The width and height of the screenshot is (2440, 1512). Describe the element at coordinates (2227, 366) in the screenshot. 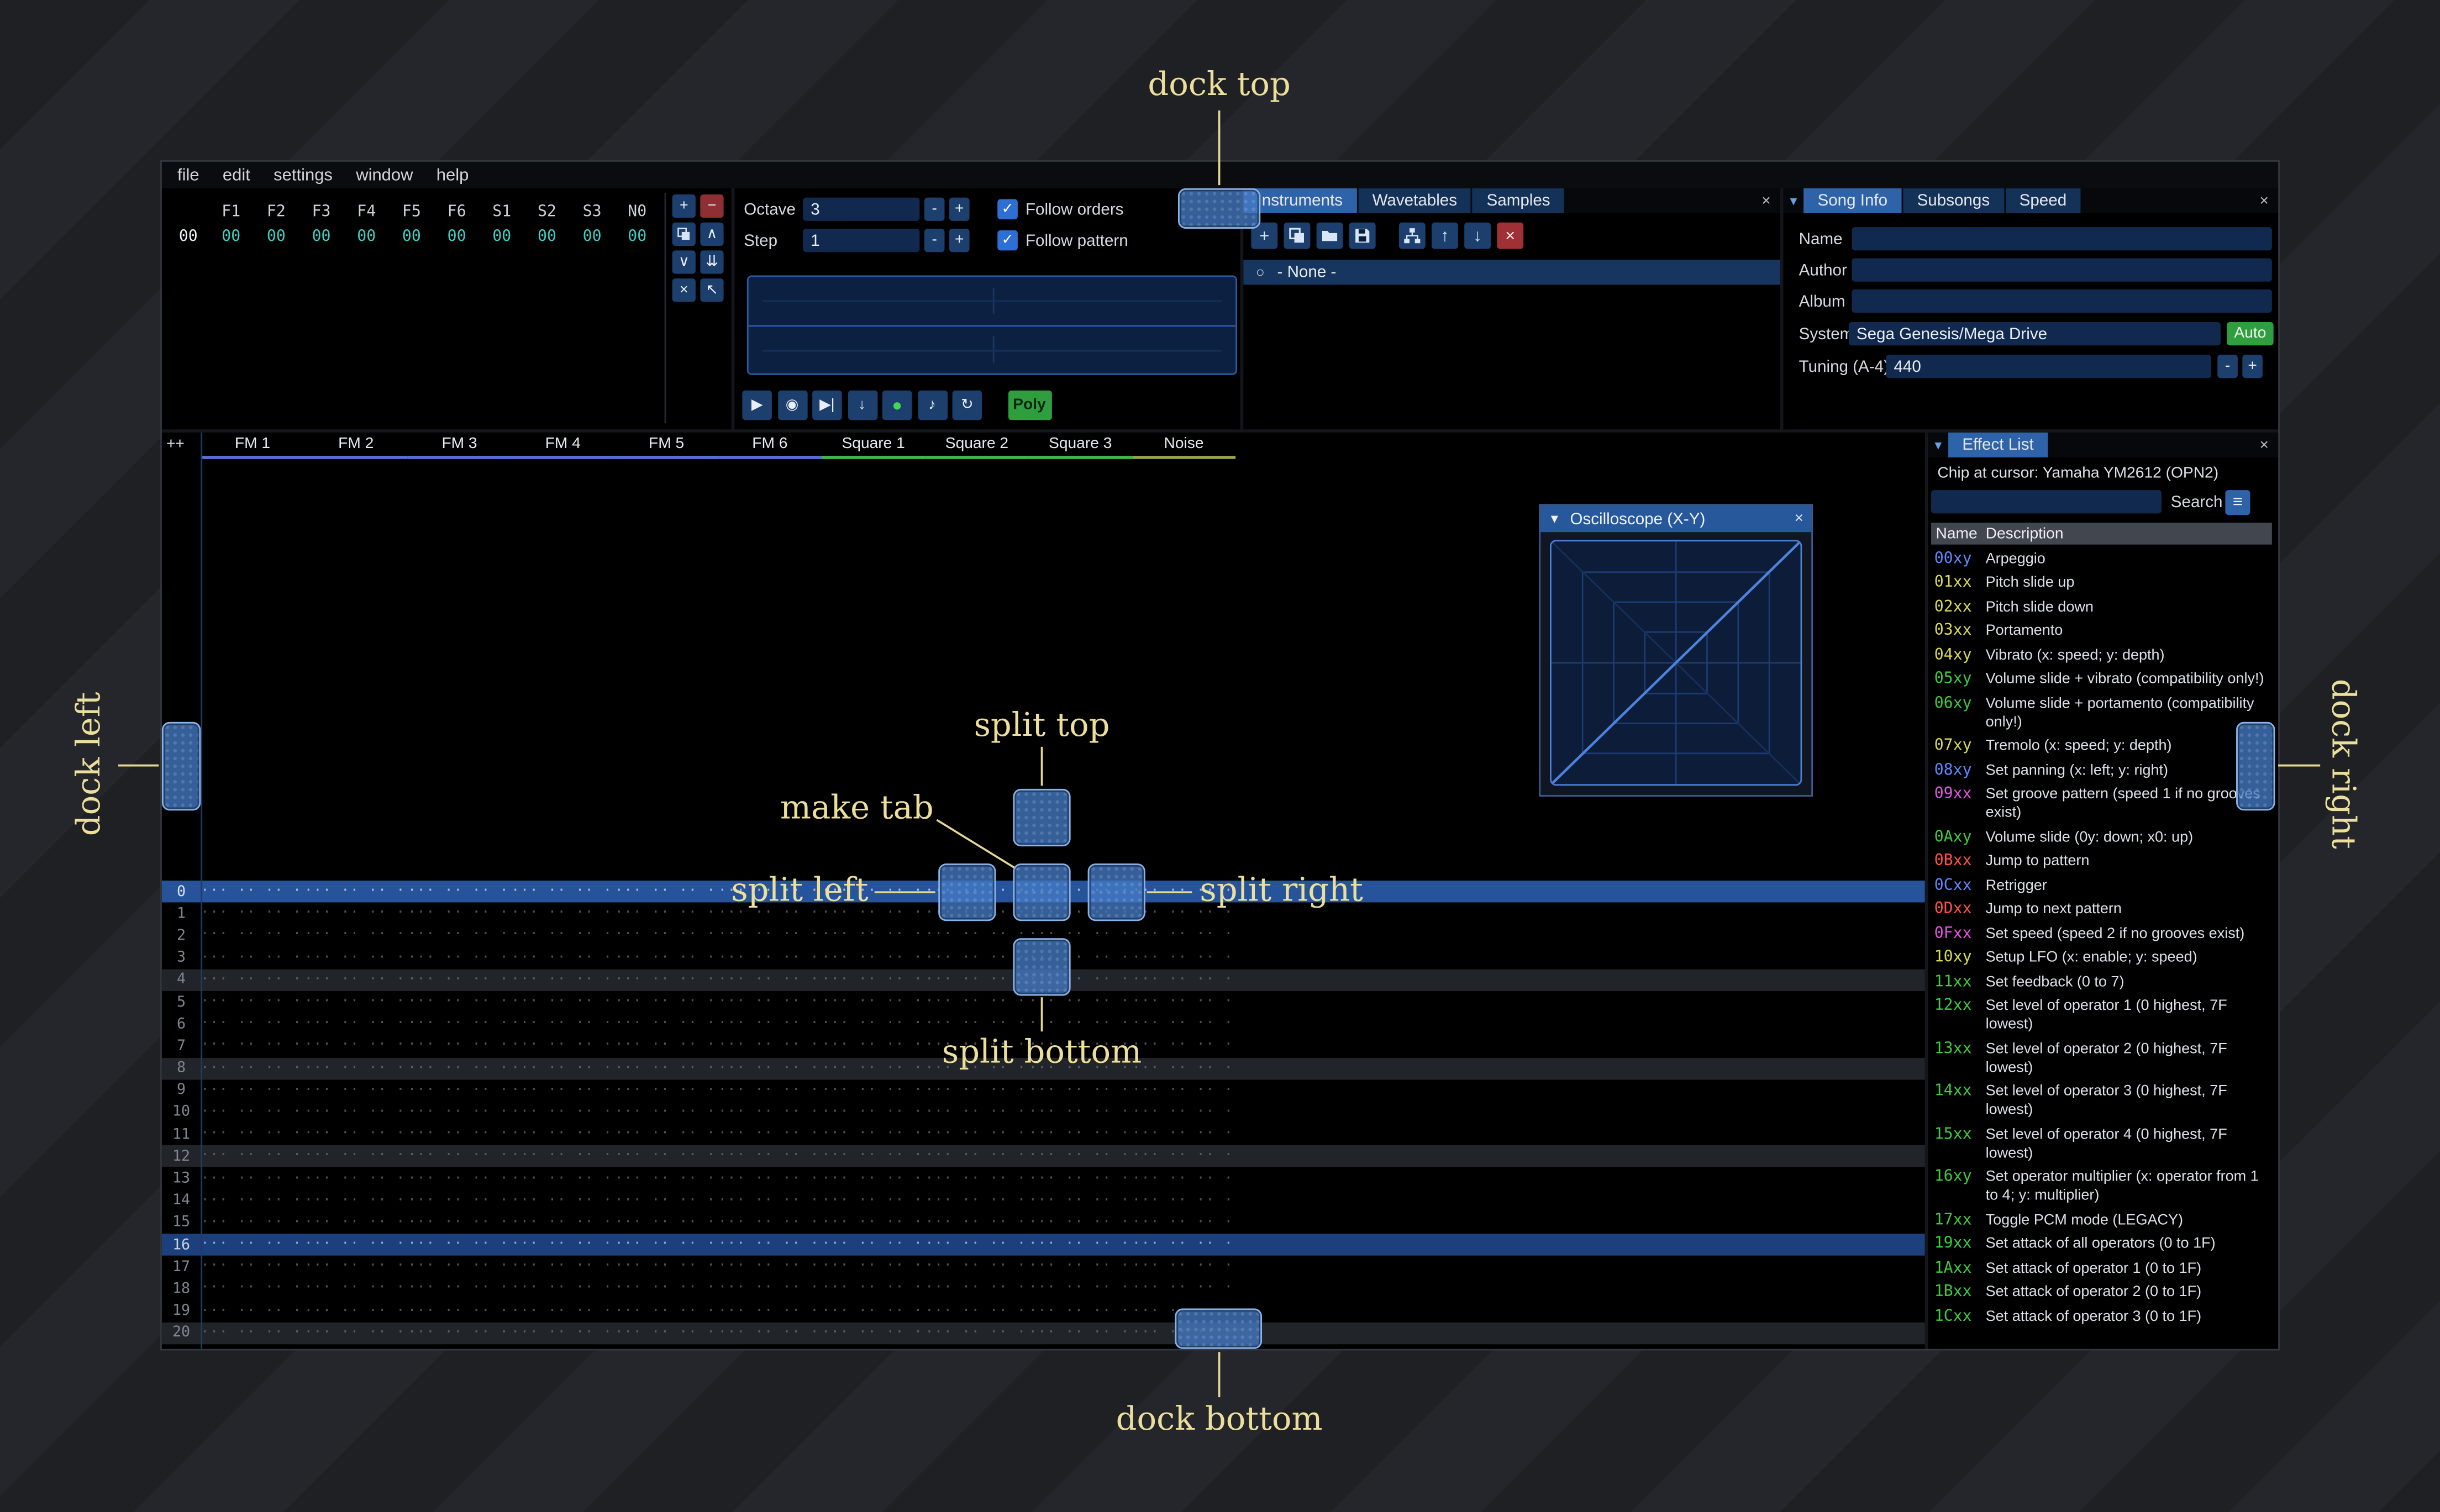

I see `tuning-decrease-button: -` at that location.